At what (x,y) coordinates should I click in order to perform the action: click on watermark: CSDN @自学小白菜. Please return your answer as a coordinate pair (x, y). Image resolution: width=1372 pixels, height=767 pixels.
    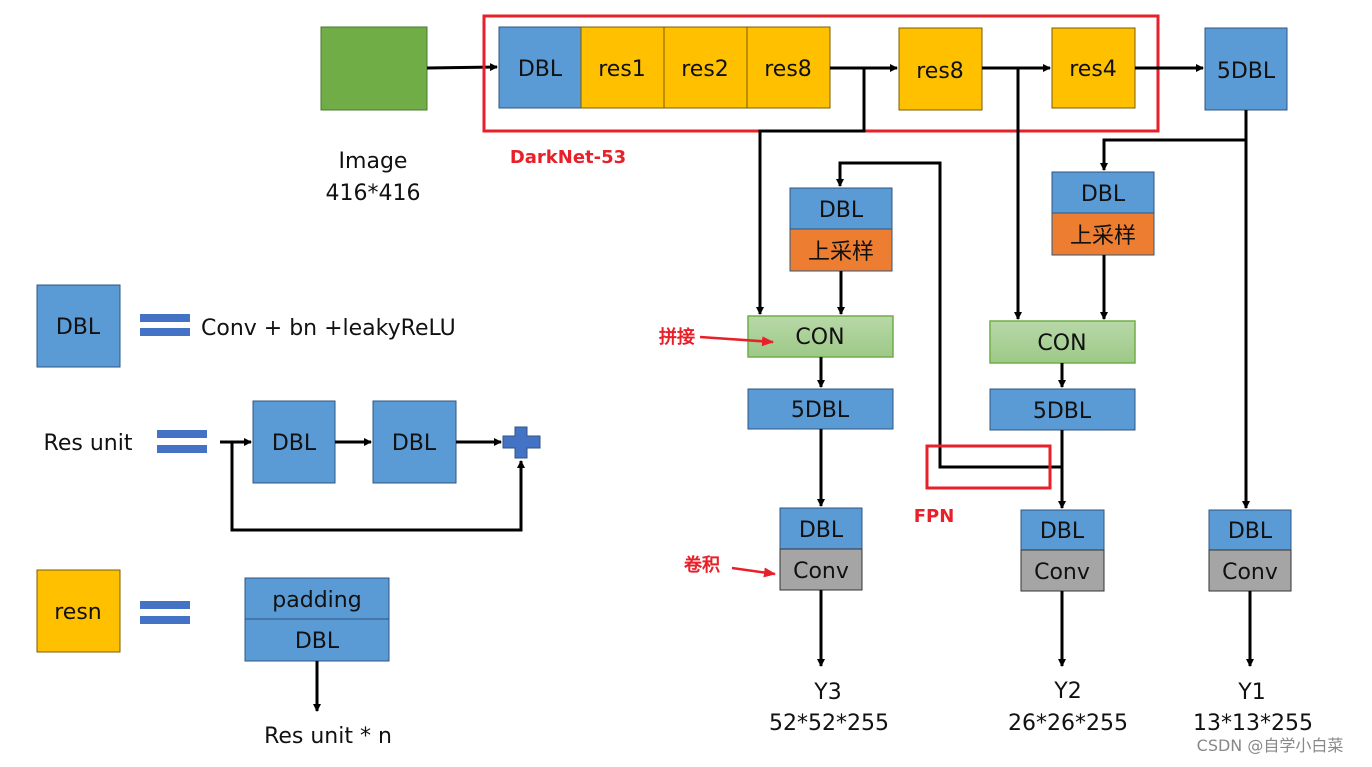
    Looking at the image, I should click on (1270, 745).